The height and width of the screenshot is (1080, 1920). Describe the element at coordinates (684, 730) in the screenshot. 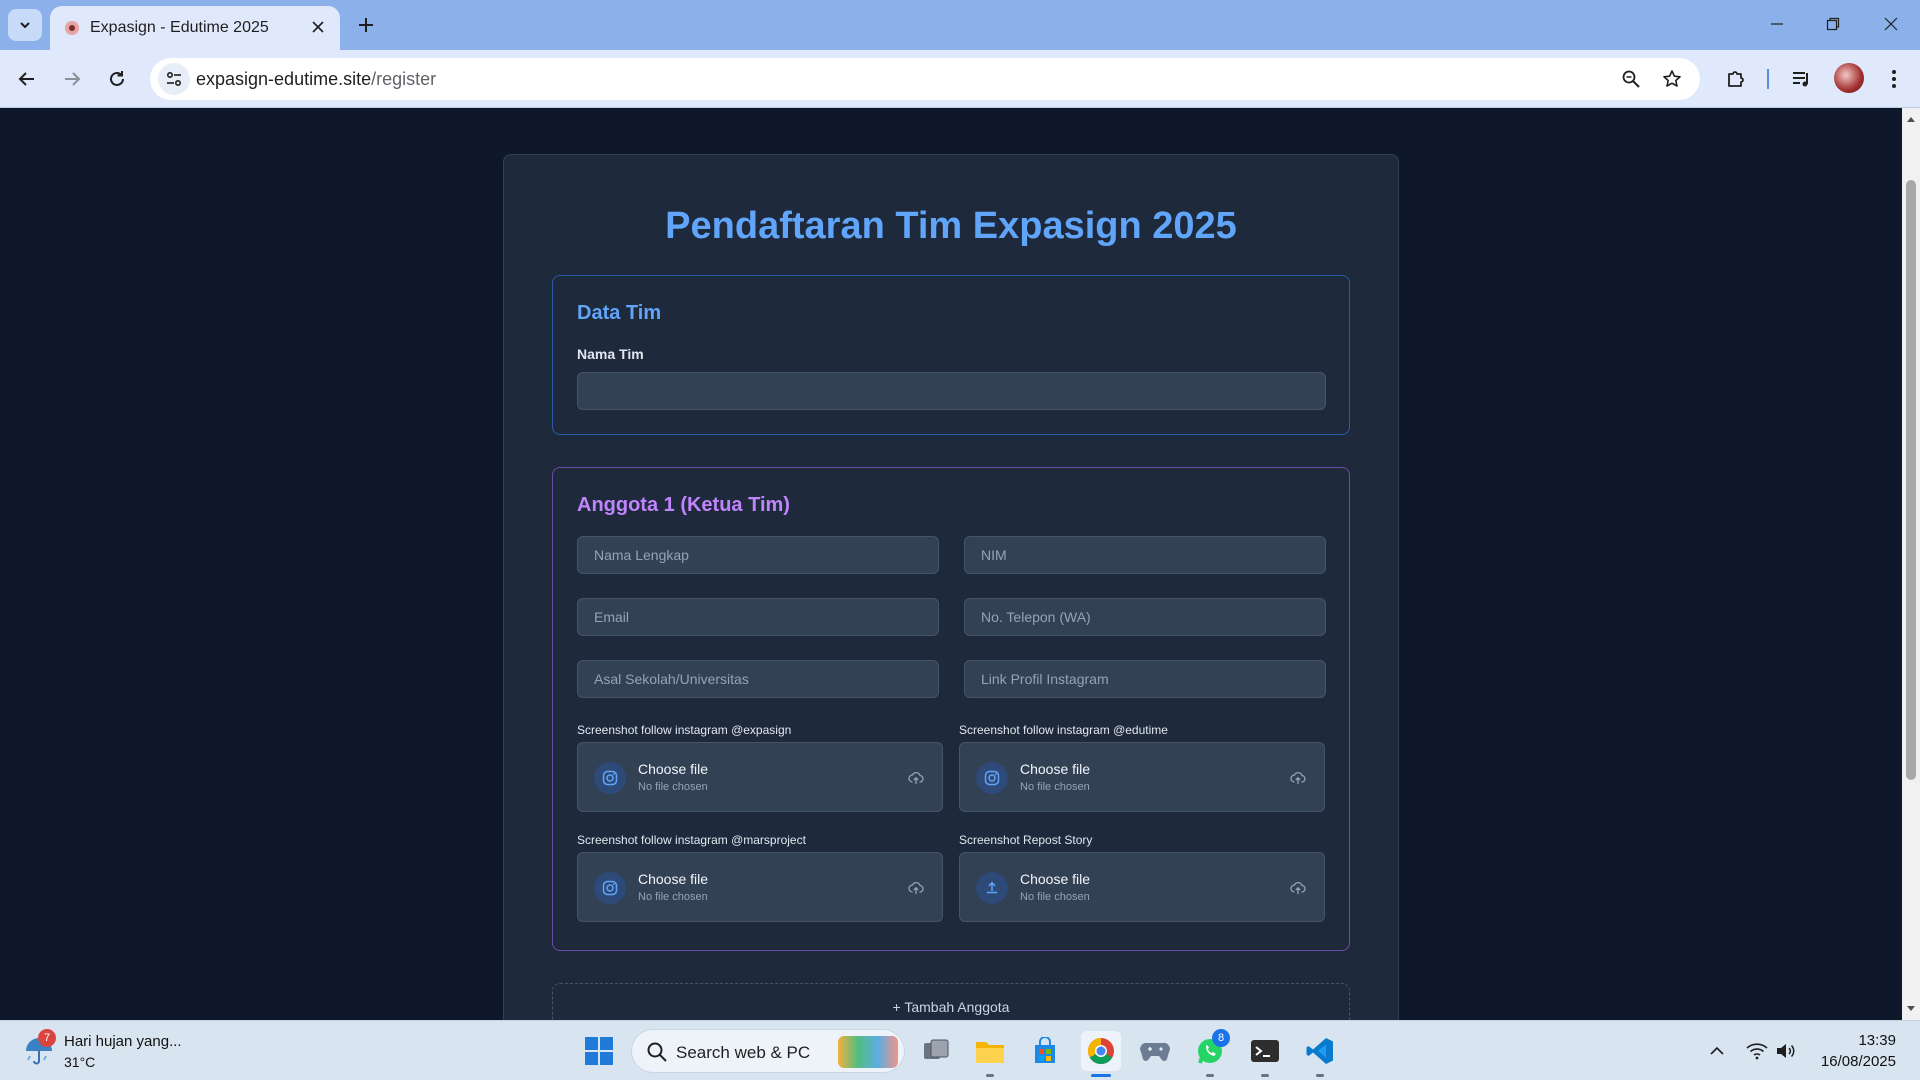

I see `upload-expasign-label: Screenshot follow instagram @expasign` at that location.